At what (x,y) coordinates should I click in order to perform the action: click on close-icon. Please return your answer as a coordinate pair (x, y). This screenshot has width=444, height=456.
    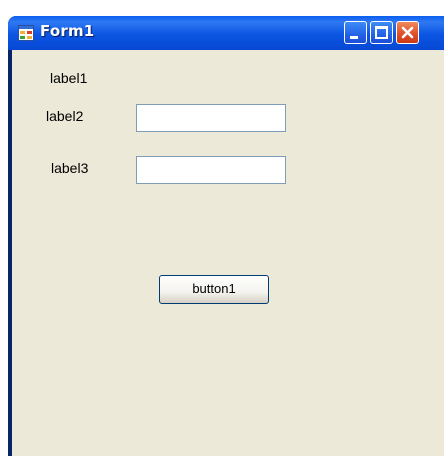
    Looking at the image, I should click on (407, 32).